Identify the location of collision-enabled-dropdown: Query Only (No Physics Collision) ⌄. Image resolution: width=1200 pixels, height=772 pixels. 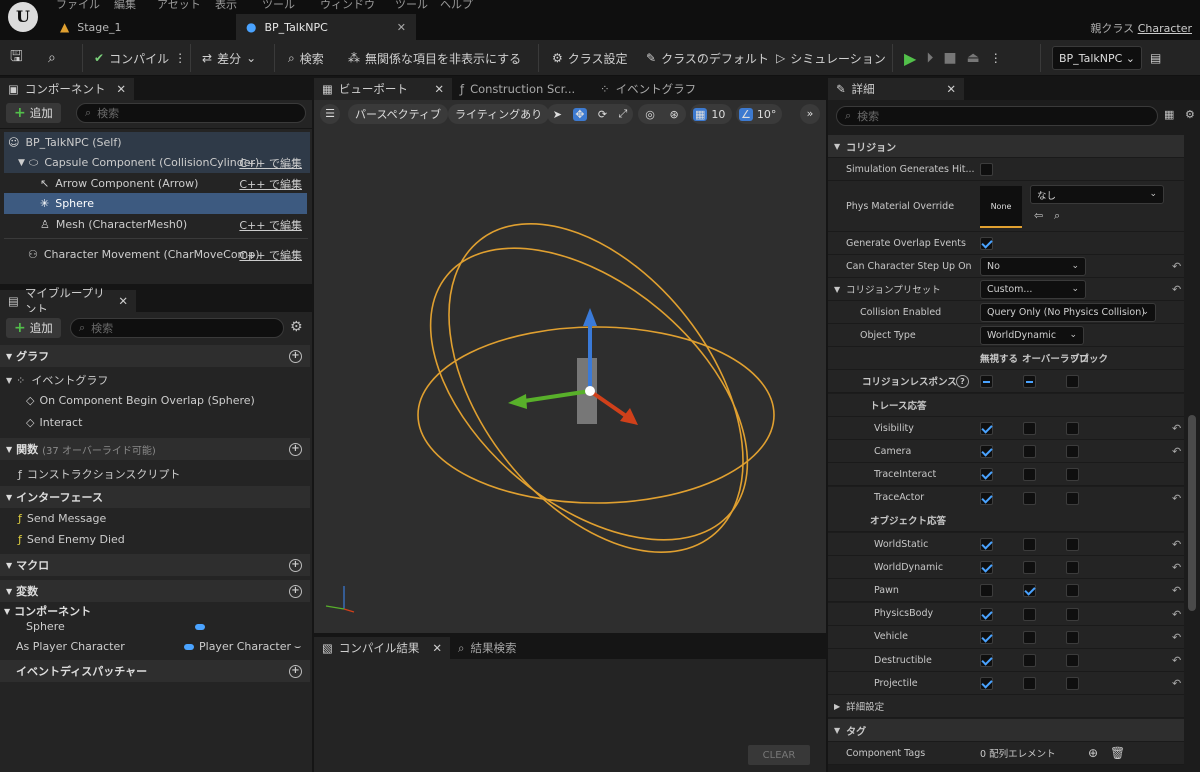
(1068, 312).